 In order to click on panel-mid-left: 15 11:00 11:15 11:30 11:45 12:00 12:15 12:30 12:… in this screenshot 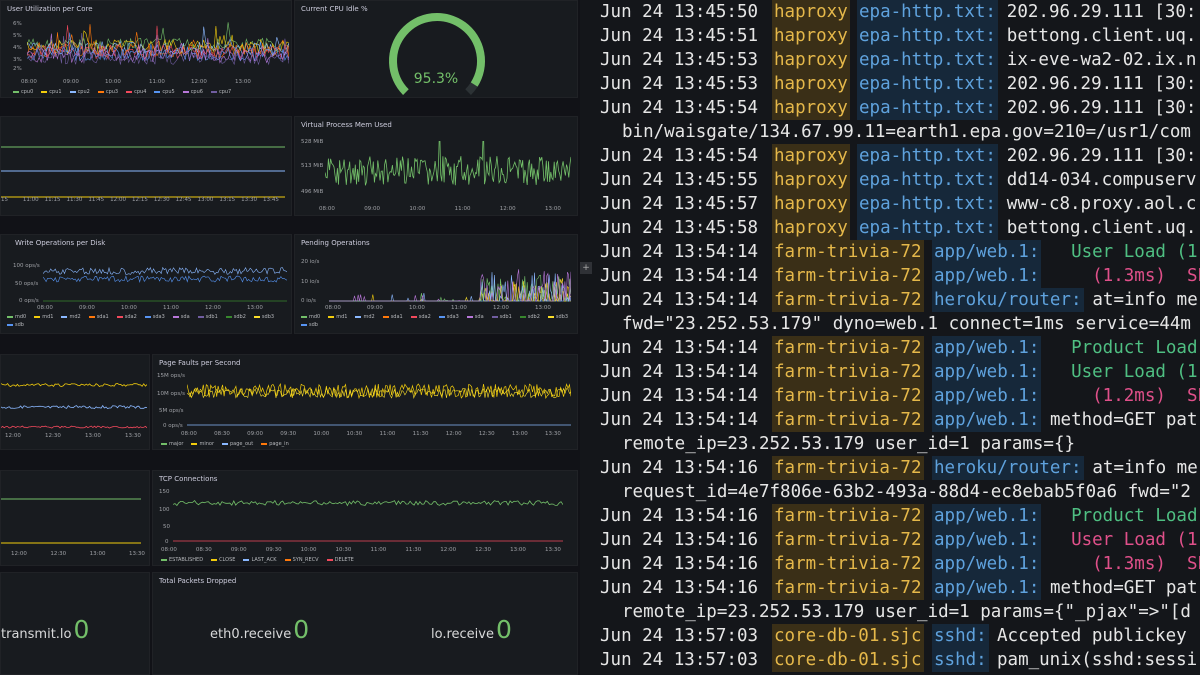, I will do `click(146, 166)`.